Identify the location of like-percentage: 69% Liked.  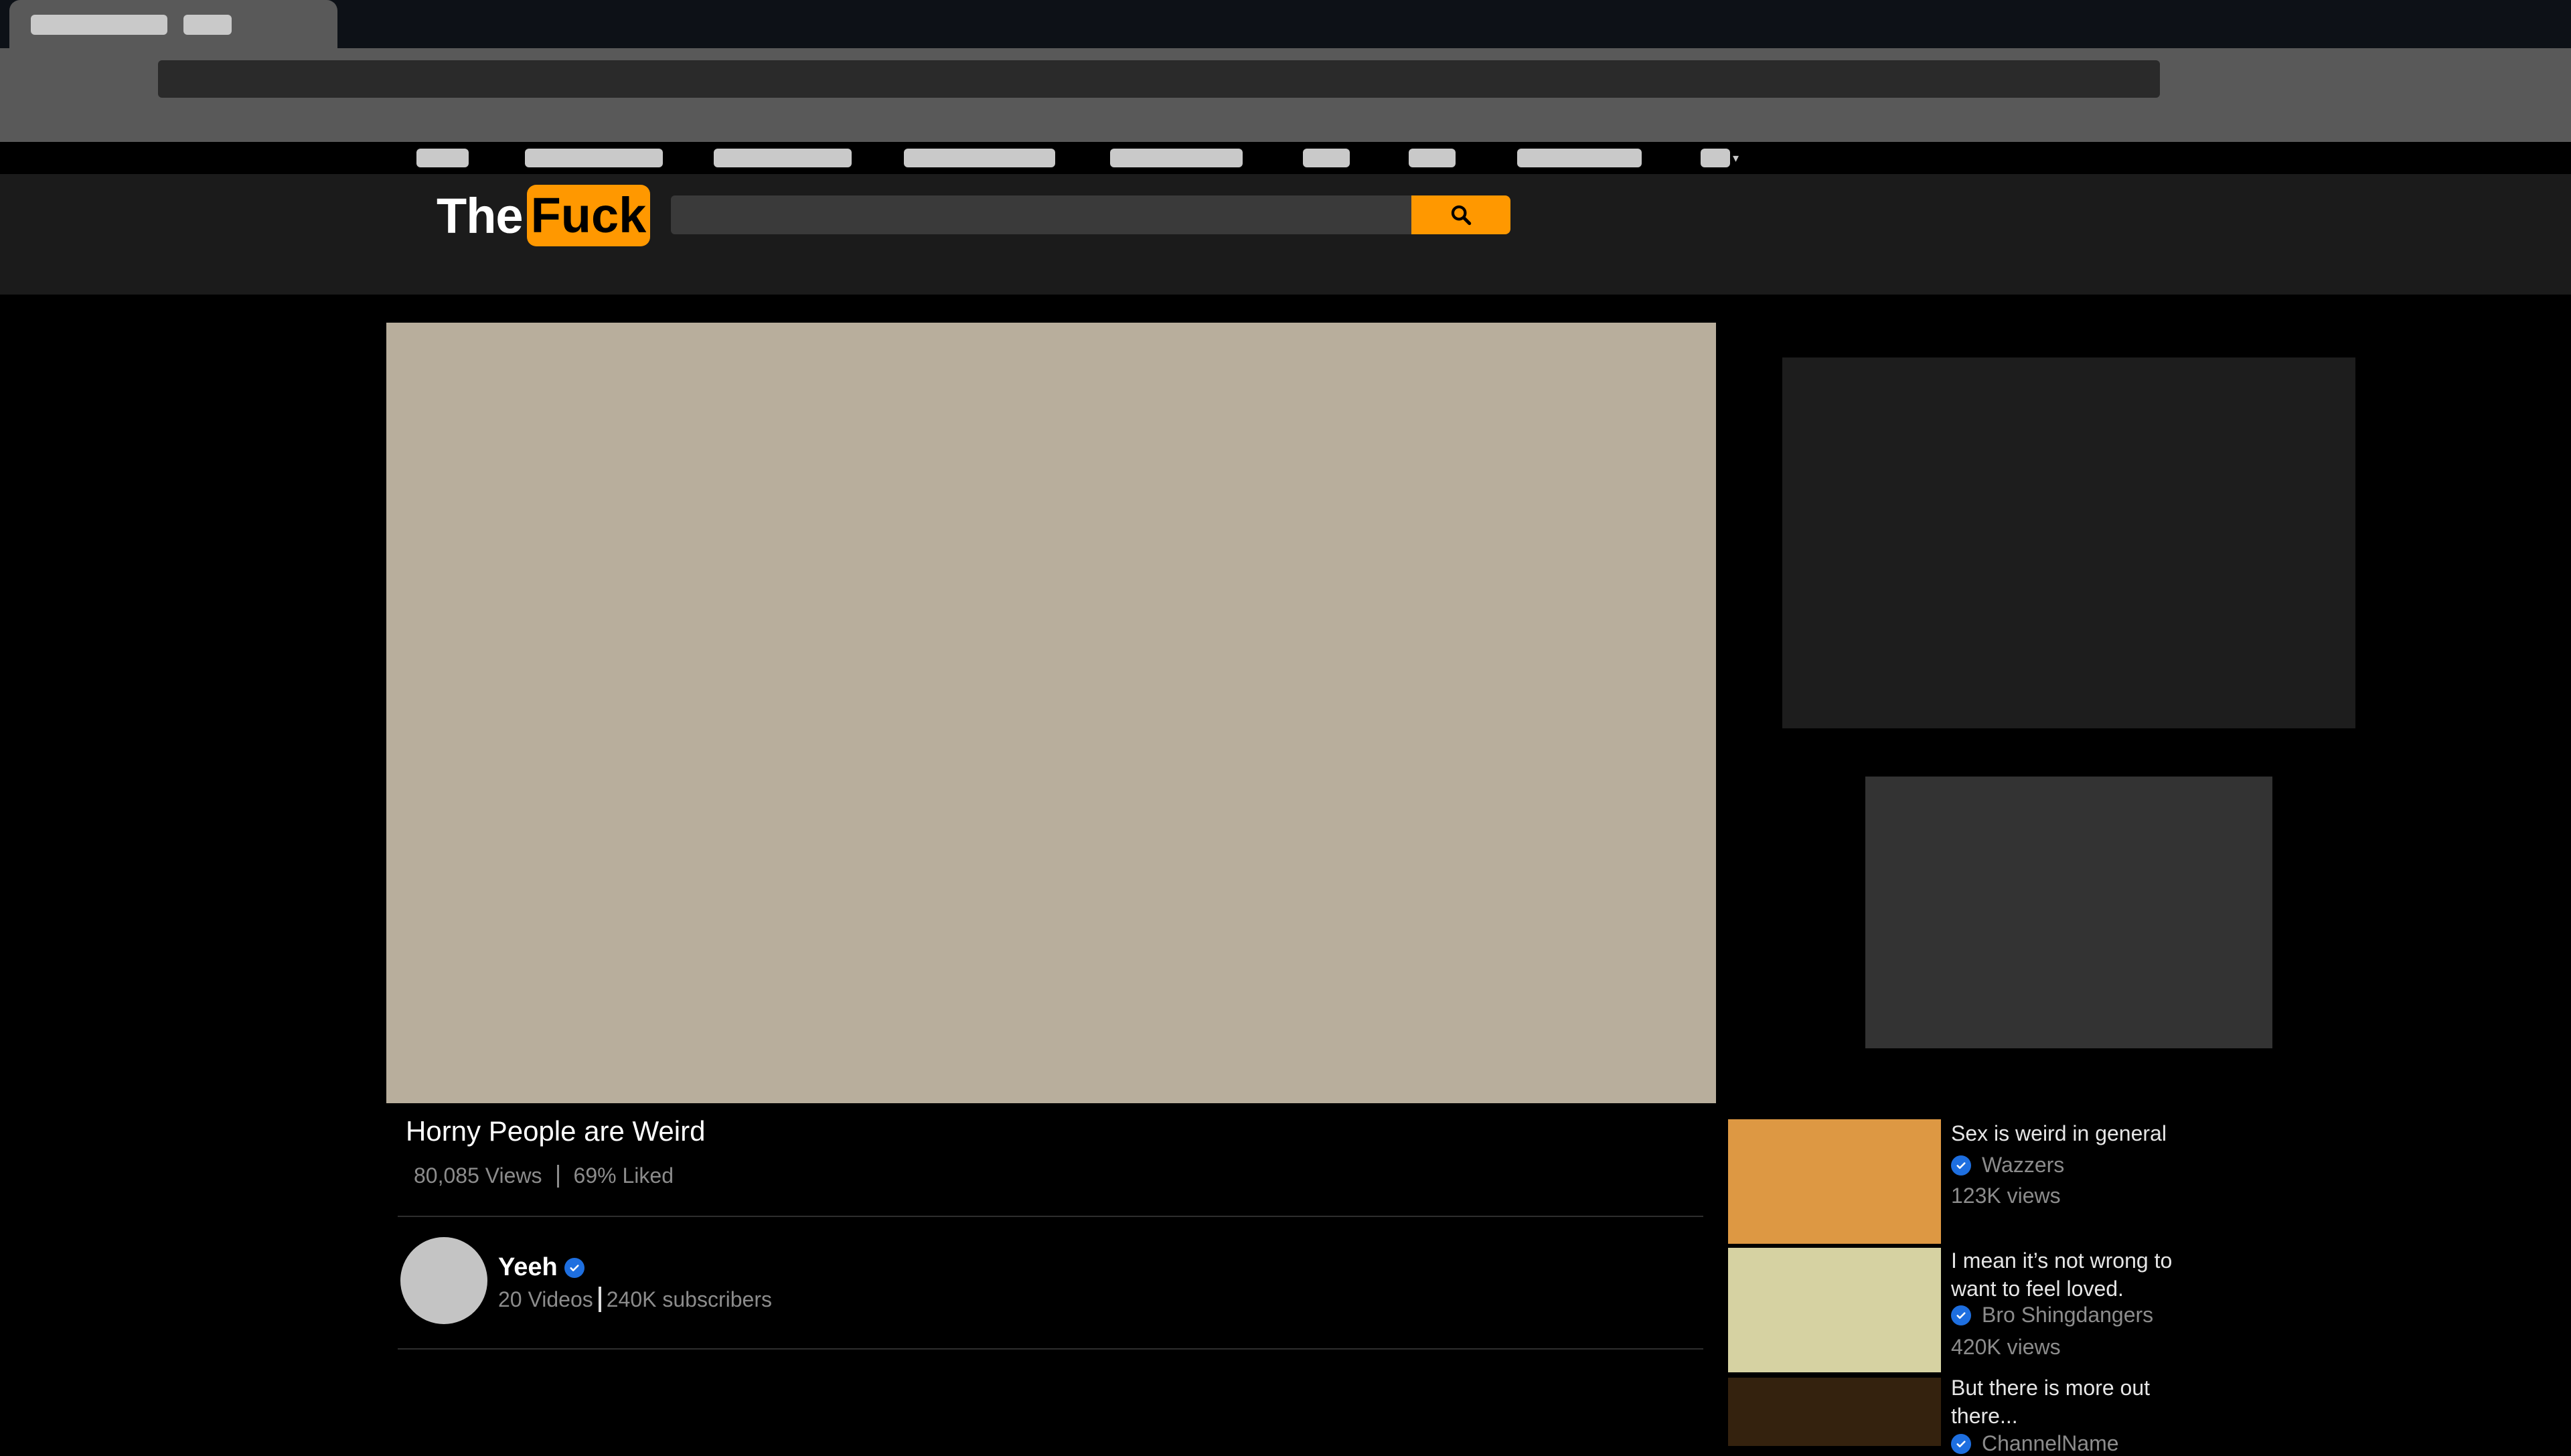
(623, 1175).